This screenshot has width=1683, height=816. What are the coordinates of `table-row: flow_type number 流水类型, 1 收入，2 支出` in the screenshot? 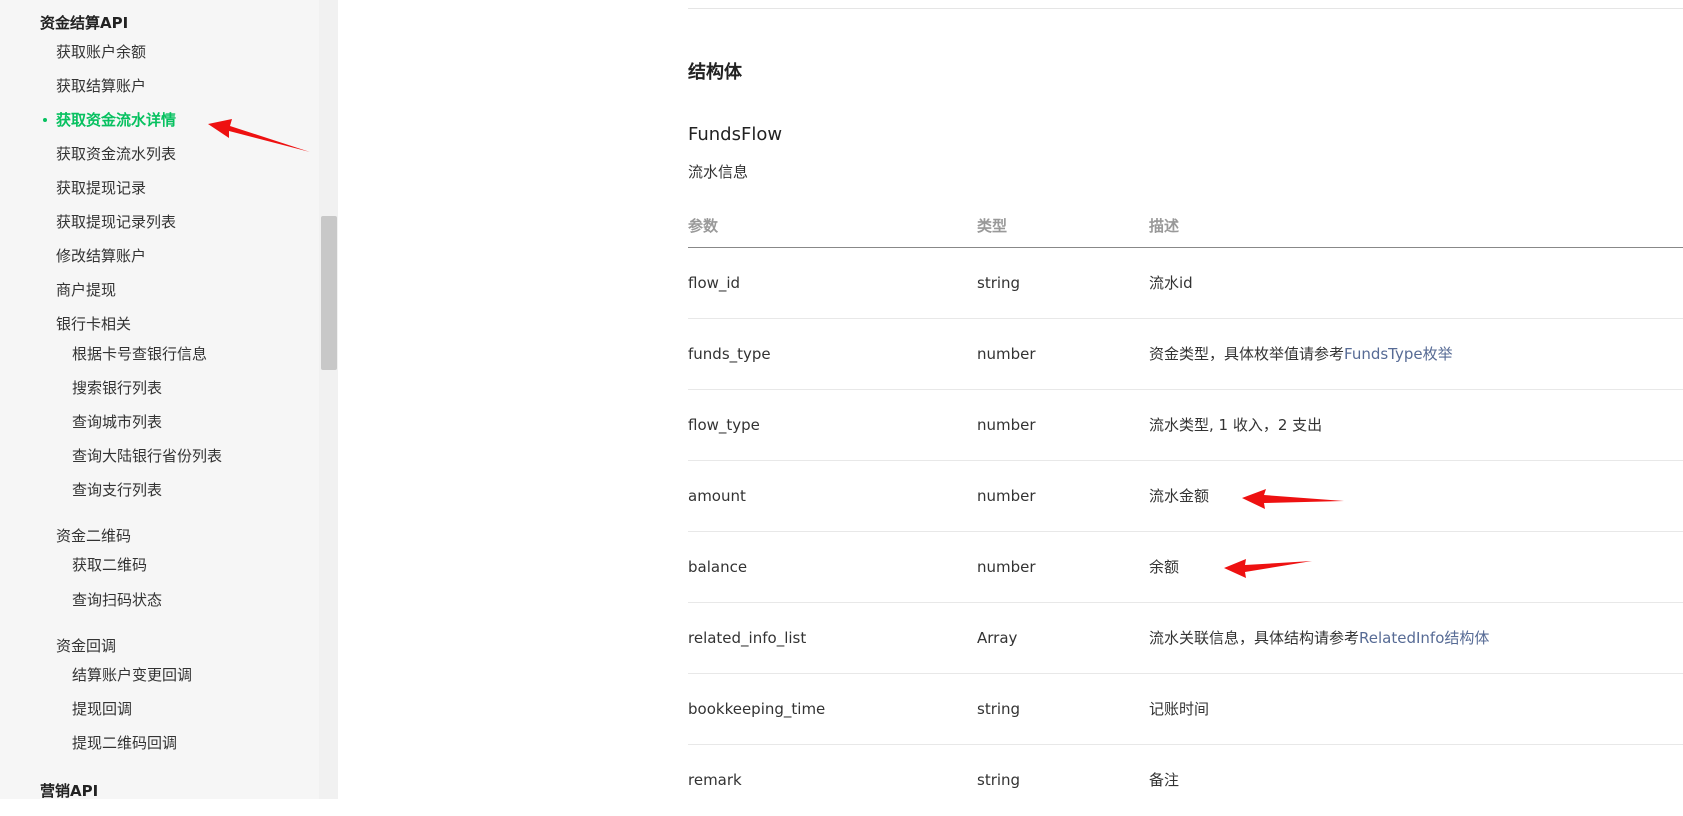 It's located at (1185, 425).